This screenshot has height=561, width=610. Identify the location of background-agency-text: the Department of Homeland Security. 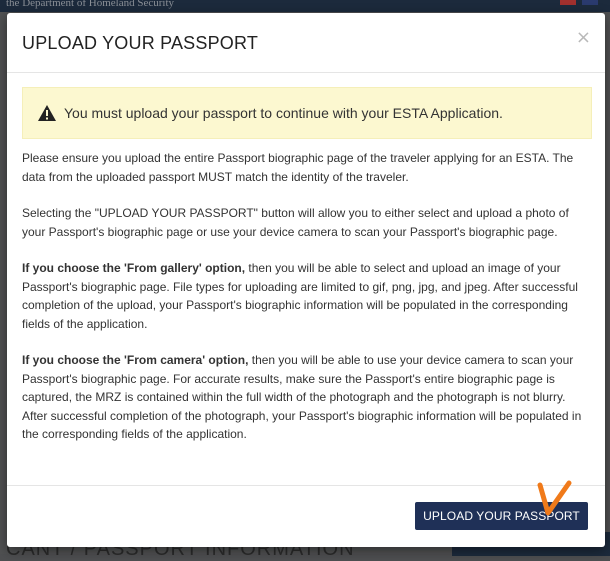
(90, 4).